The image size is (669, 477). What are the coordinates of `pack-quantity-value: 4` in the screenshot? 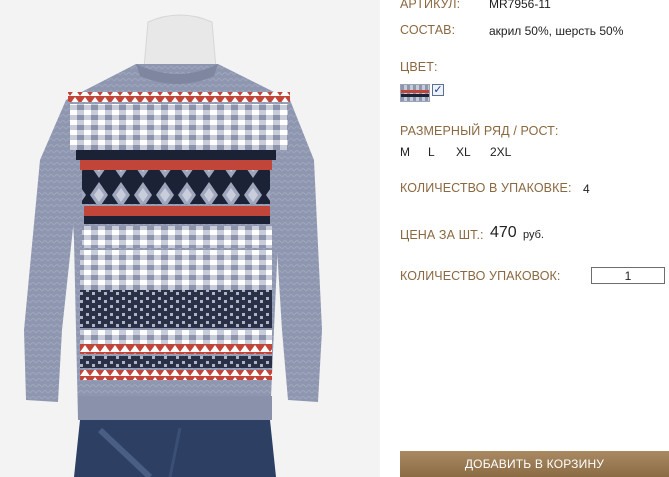 It's located at (586, 189).